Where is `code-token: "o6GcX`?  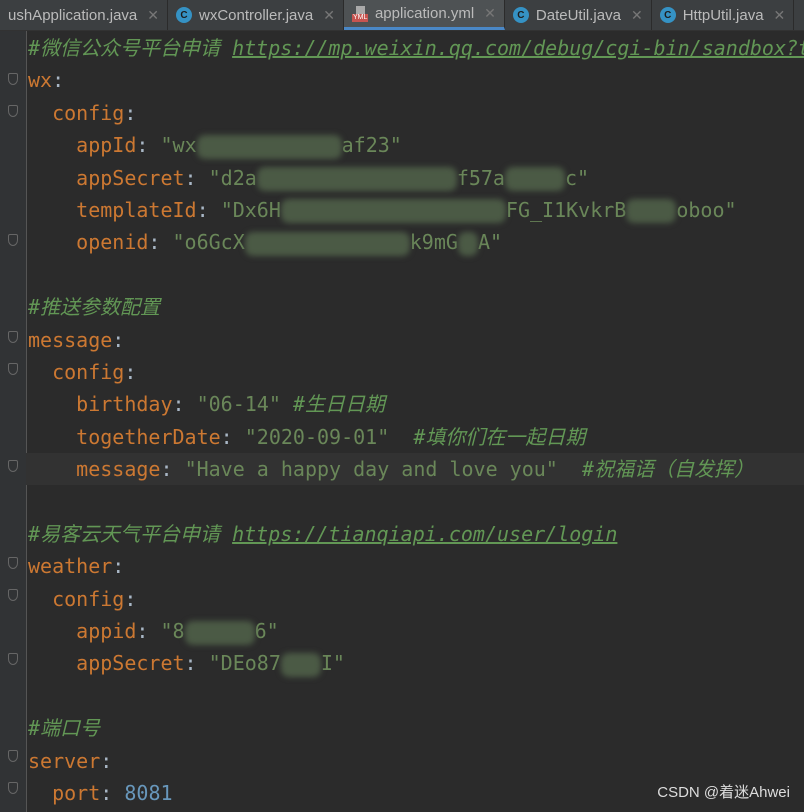 code-token: "o6GcX is located at coordinates (208, 242).